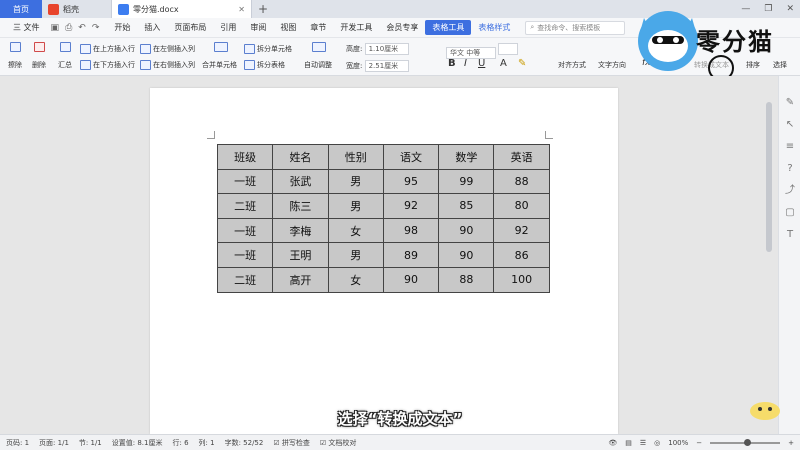 This screenshot has height=450, width=800. What do you see at coordinates (572, 65) in the screenshot?
I see `align-button: 对齐方式` at bounding box center [572, 65].